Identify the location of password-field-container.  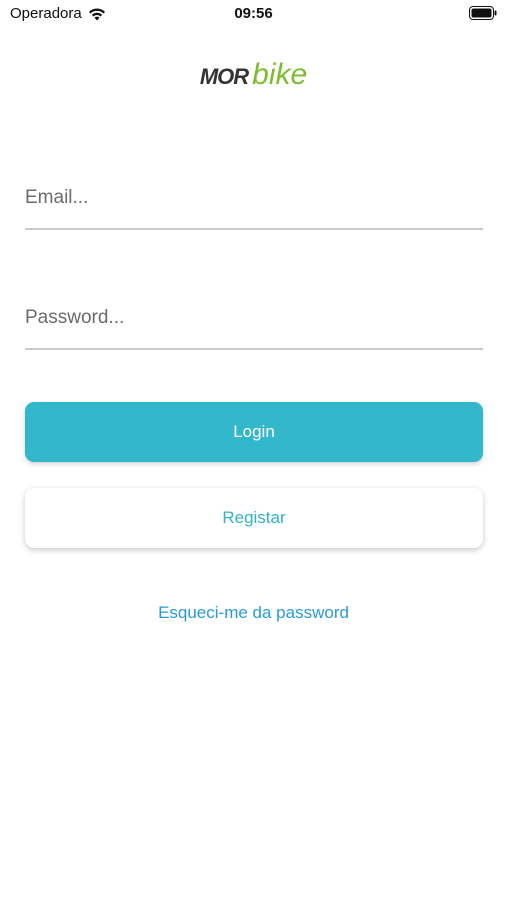
(254, 324).